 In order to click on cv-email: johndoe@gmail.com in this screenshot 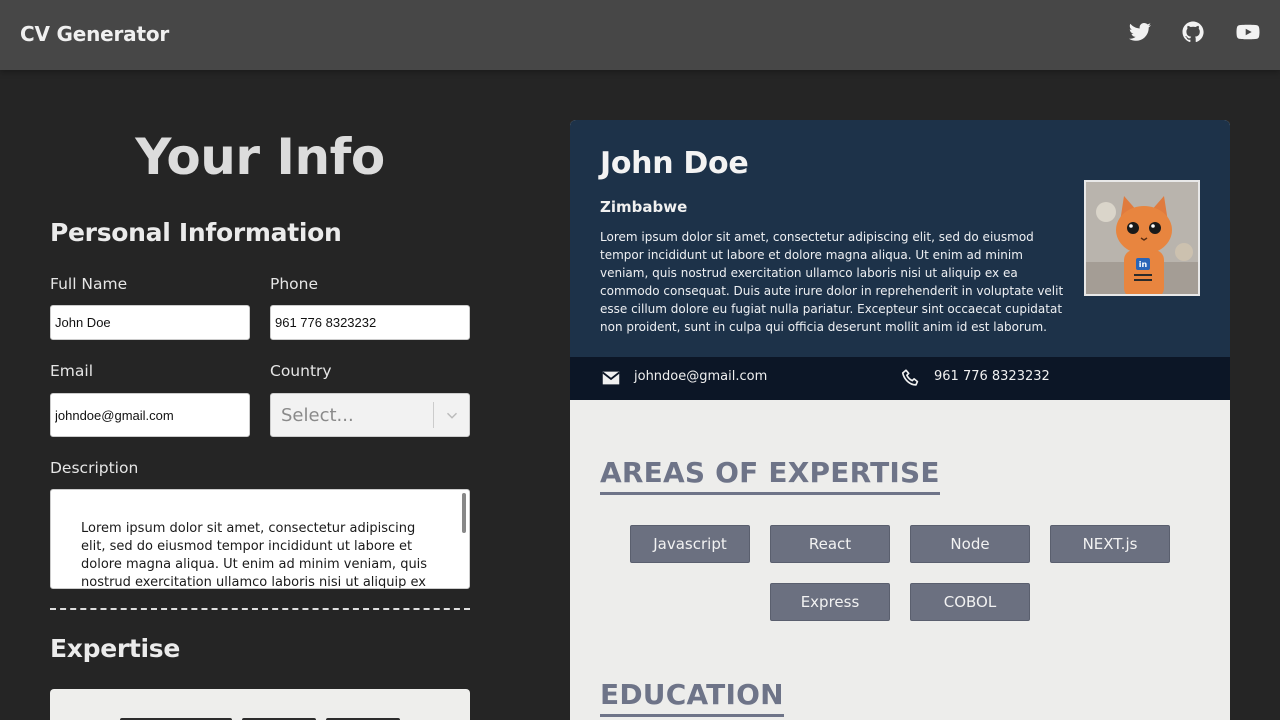, I will do `click(701, 376)`.